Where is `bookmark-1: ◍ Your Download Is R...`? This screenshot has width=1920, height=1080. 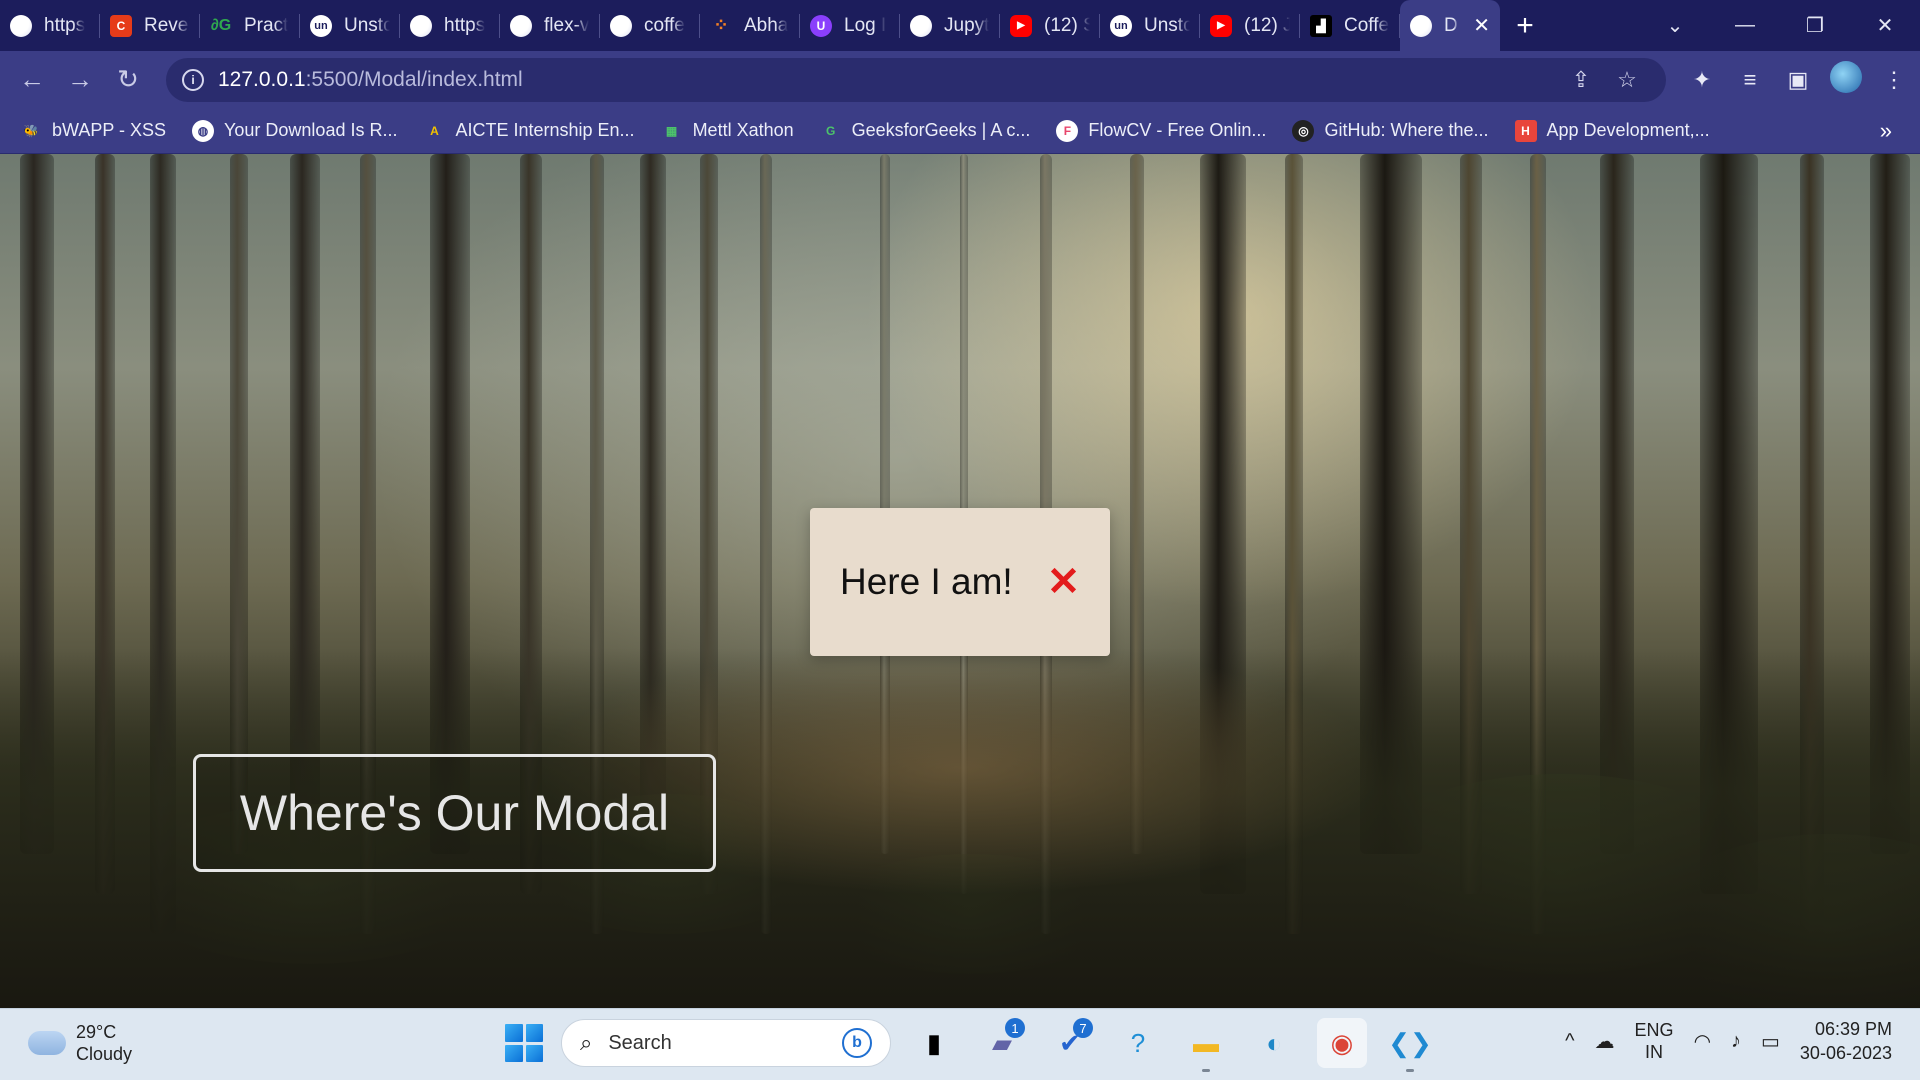
bookmark-1: ◍ Your Download Is R... is located at coordinates (295, 130).